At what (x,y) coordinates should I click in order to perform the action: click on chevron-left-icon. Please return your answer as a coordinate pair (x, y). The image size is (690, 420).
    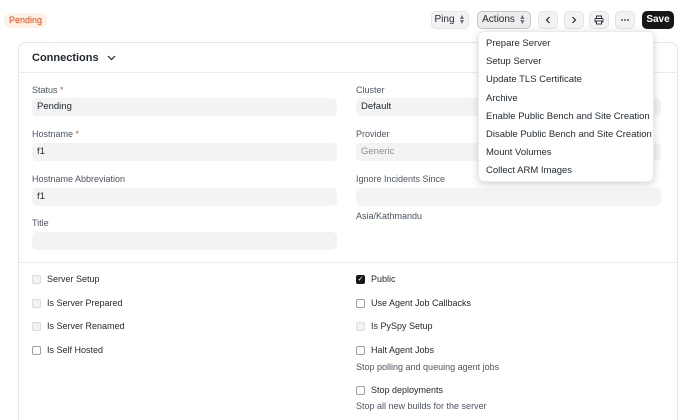
    Looking at the image, I should click on (547, 20).